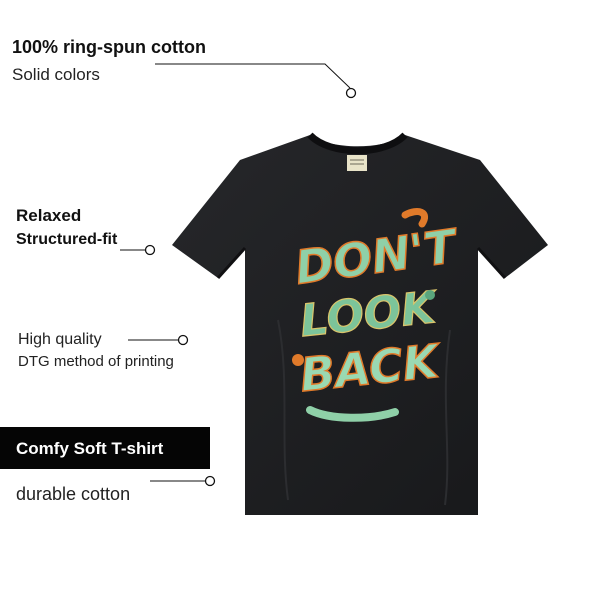  I want to click on neck-label, so click(357, 163).